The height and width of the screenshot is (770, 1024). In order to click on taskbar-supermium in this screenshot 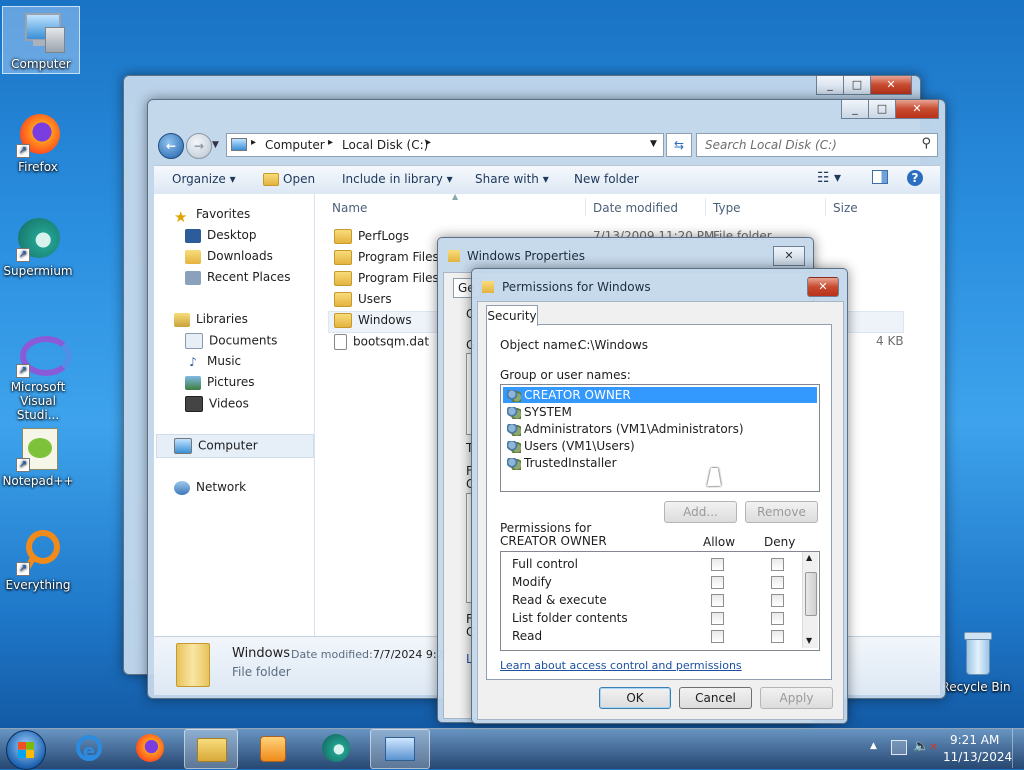, I will do `click(336, 748)`.